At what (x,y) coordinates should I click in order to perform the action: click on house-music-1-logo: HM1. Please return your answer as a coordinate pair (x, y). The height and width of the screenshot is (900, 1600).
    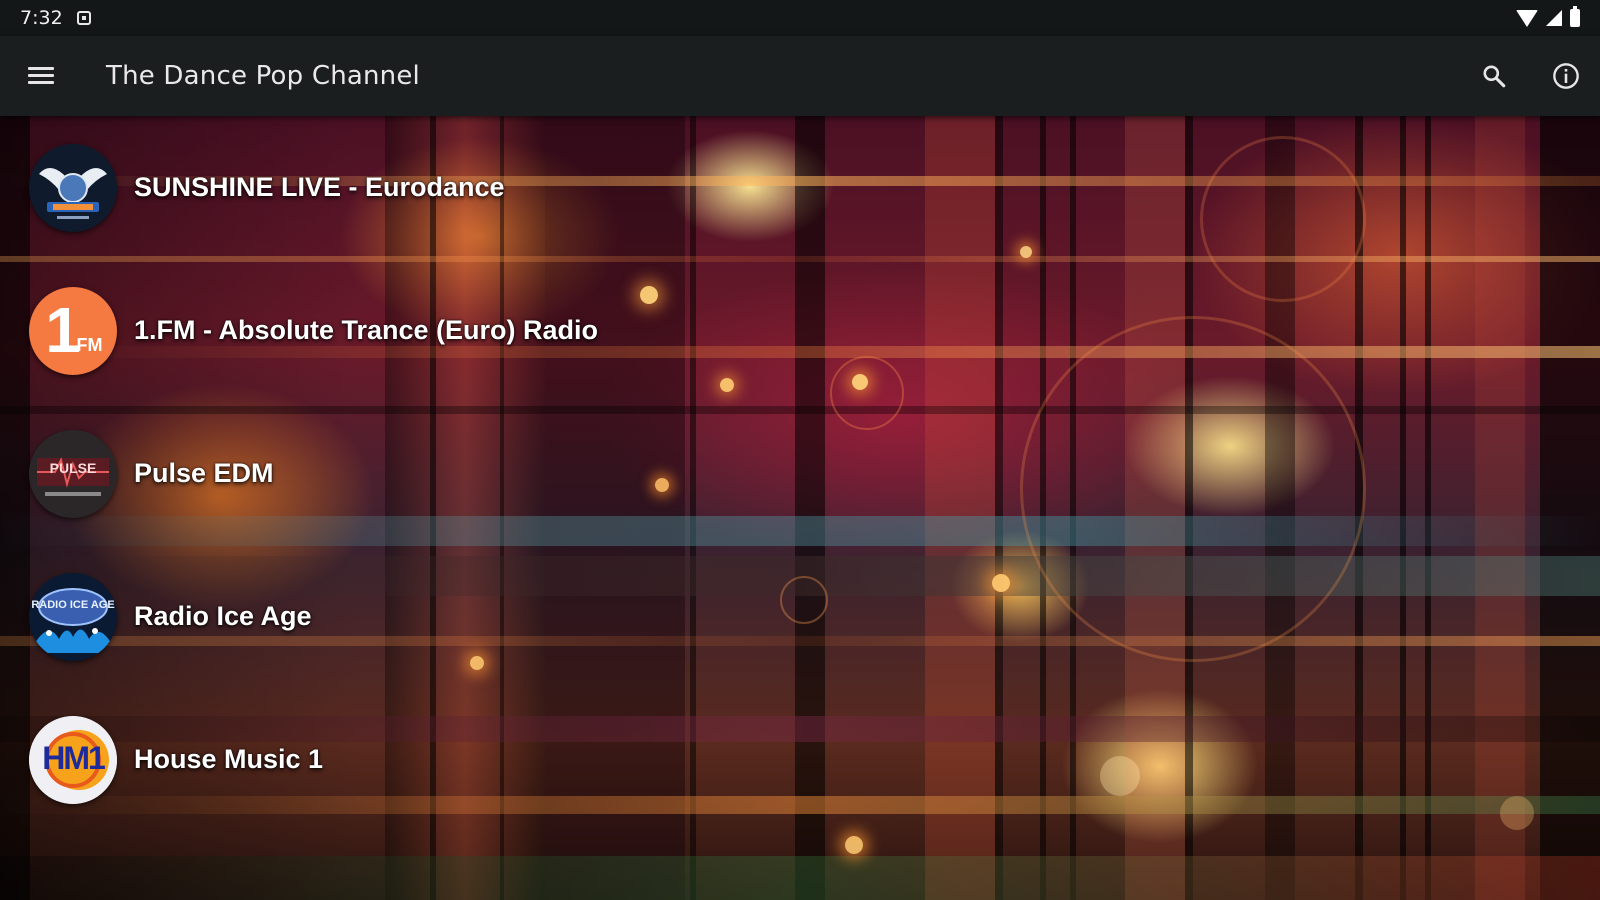
    Looking at the image, I should click on (73, 760).